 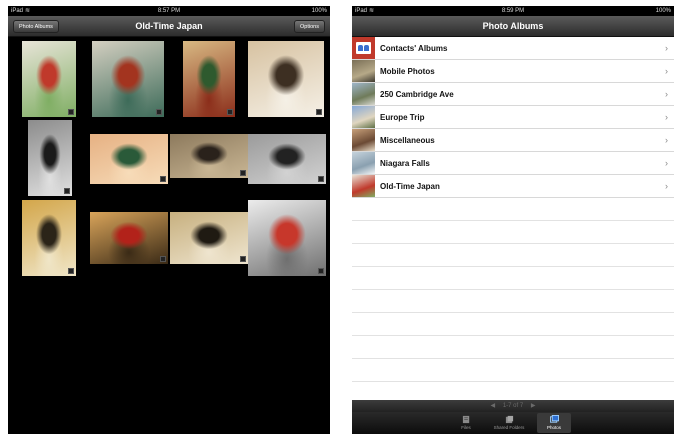 I want to click on album-label: Contacts' Albums, so click(x=414, y=48).